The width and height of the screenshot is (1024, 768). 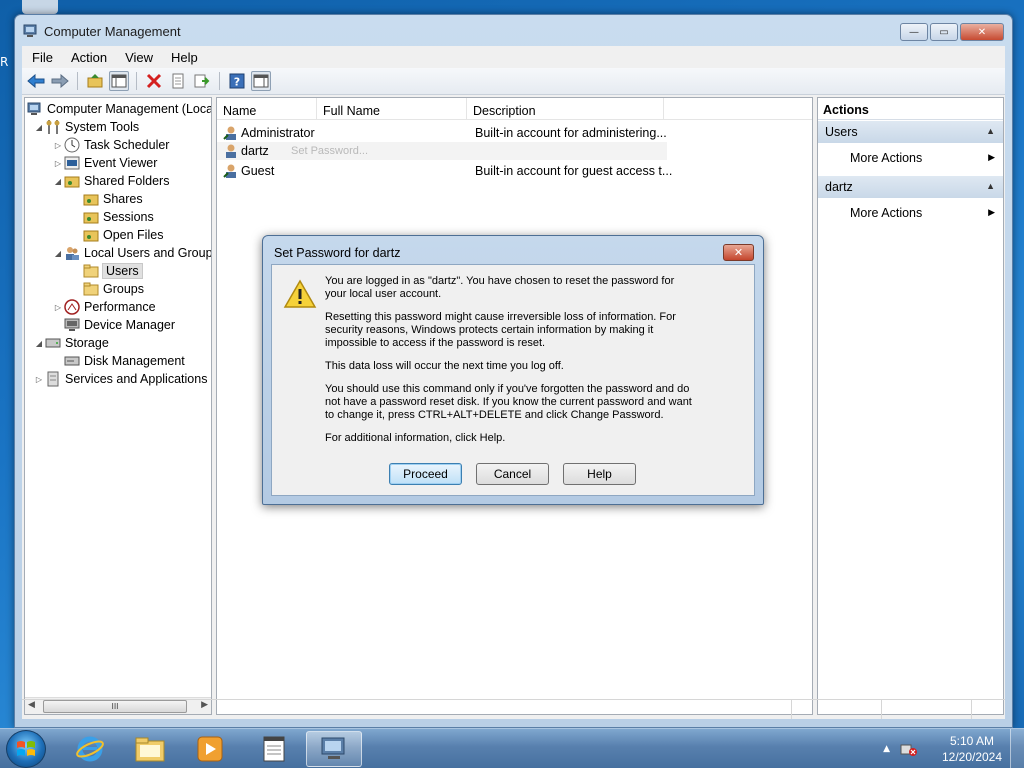 I want to click on tree-item-device-manager: Device Manager, so click(x=119, y=325).